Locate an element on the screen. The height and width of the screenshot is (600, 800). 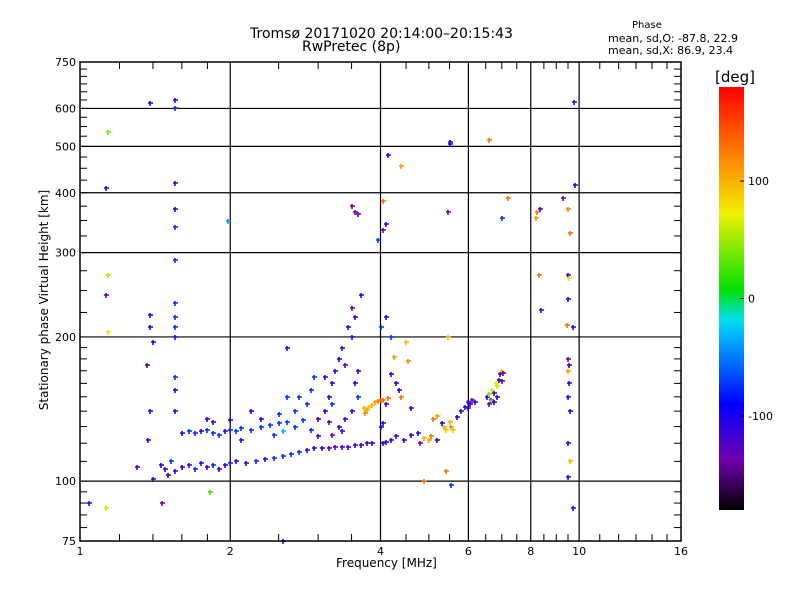
colorbar-label: [deg] is located at coordinates (735, 77).